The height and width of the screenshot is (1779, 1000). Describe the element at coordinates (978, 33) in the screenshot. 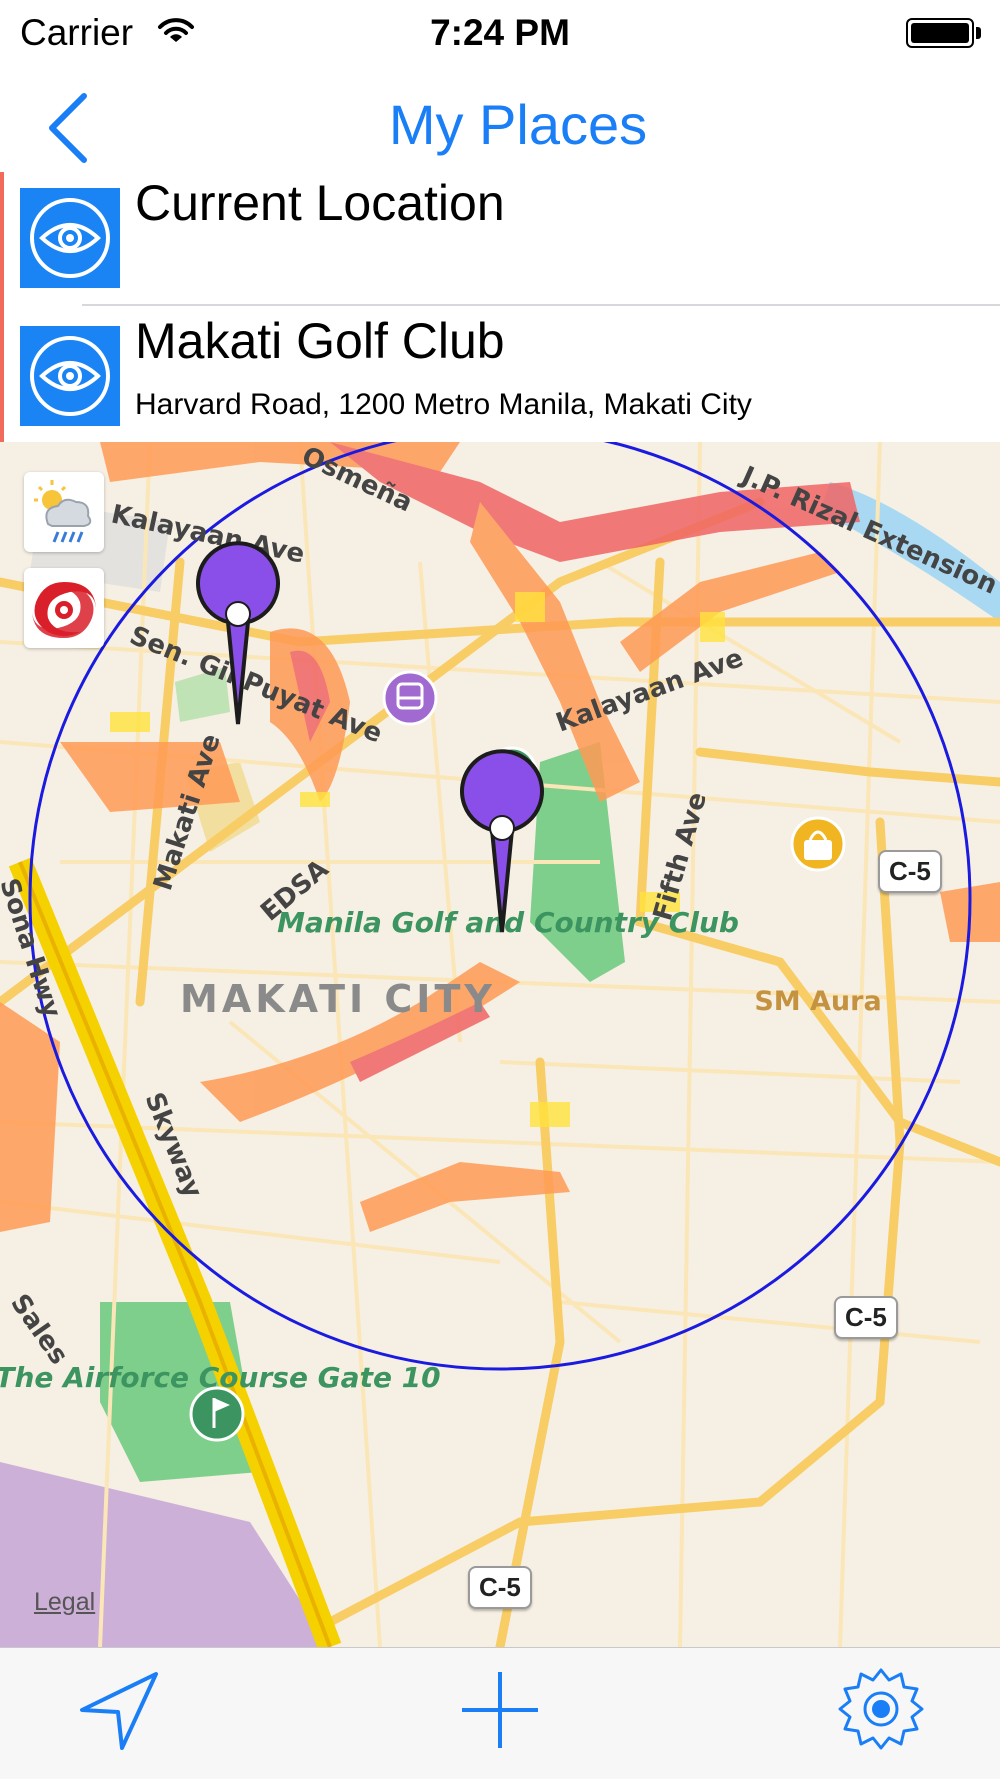

I see `battery-tip` at that location.